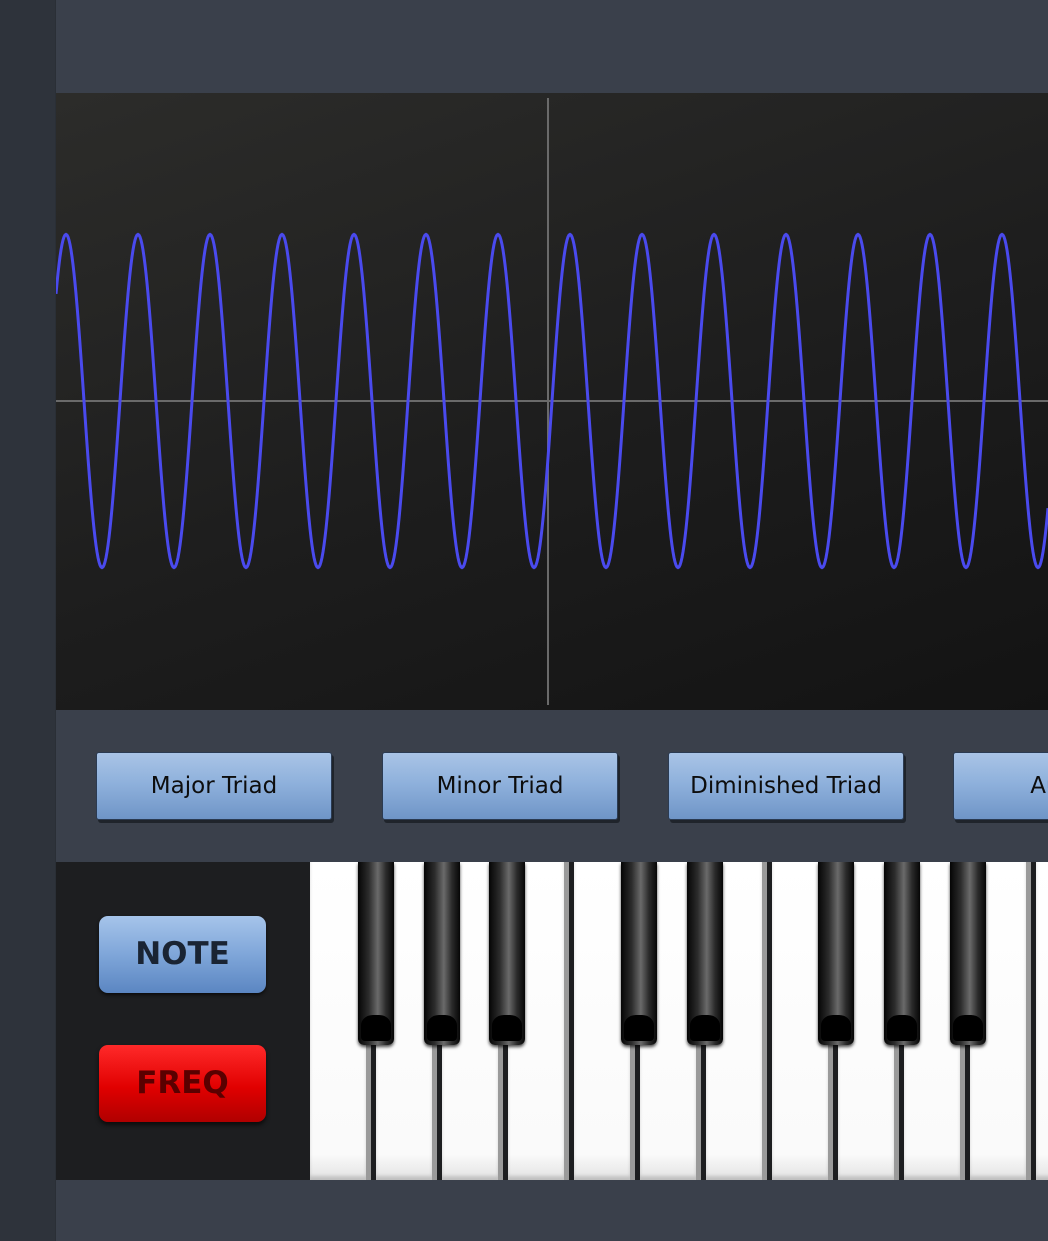 This screenshot has width=1048, height=1241. What do you see at coordinates (182, 1083) in the screenshot?
I see `freq-mode-button: FREQ` at bounding box center [182, 1083].